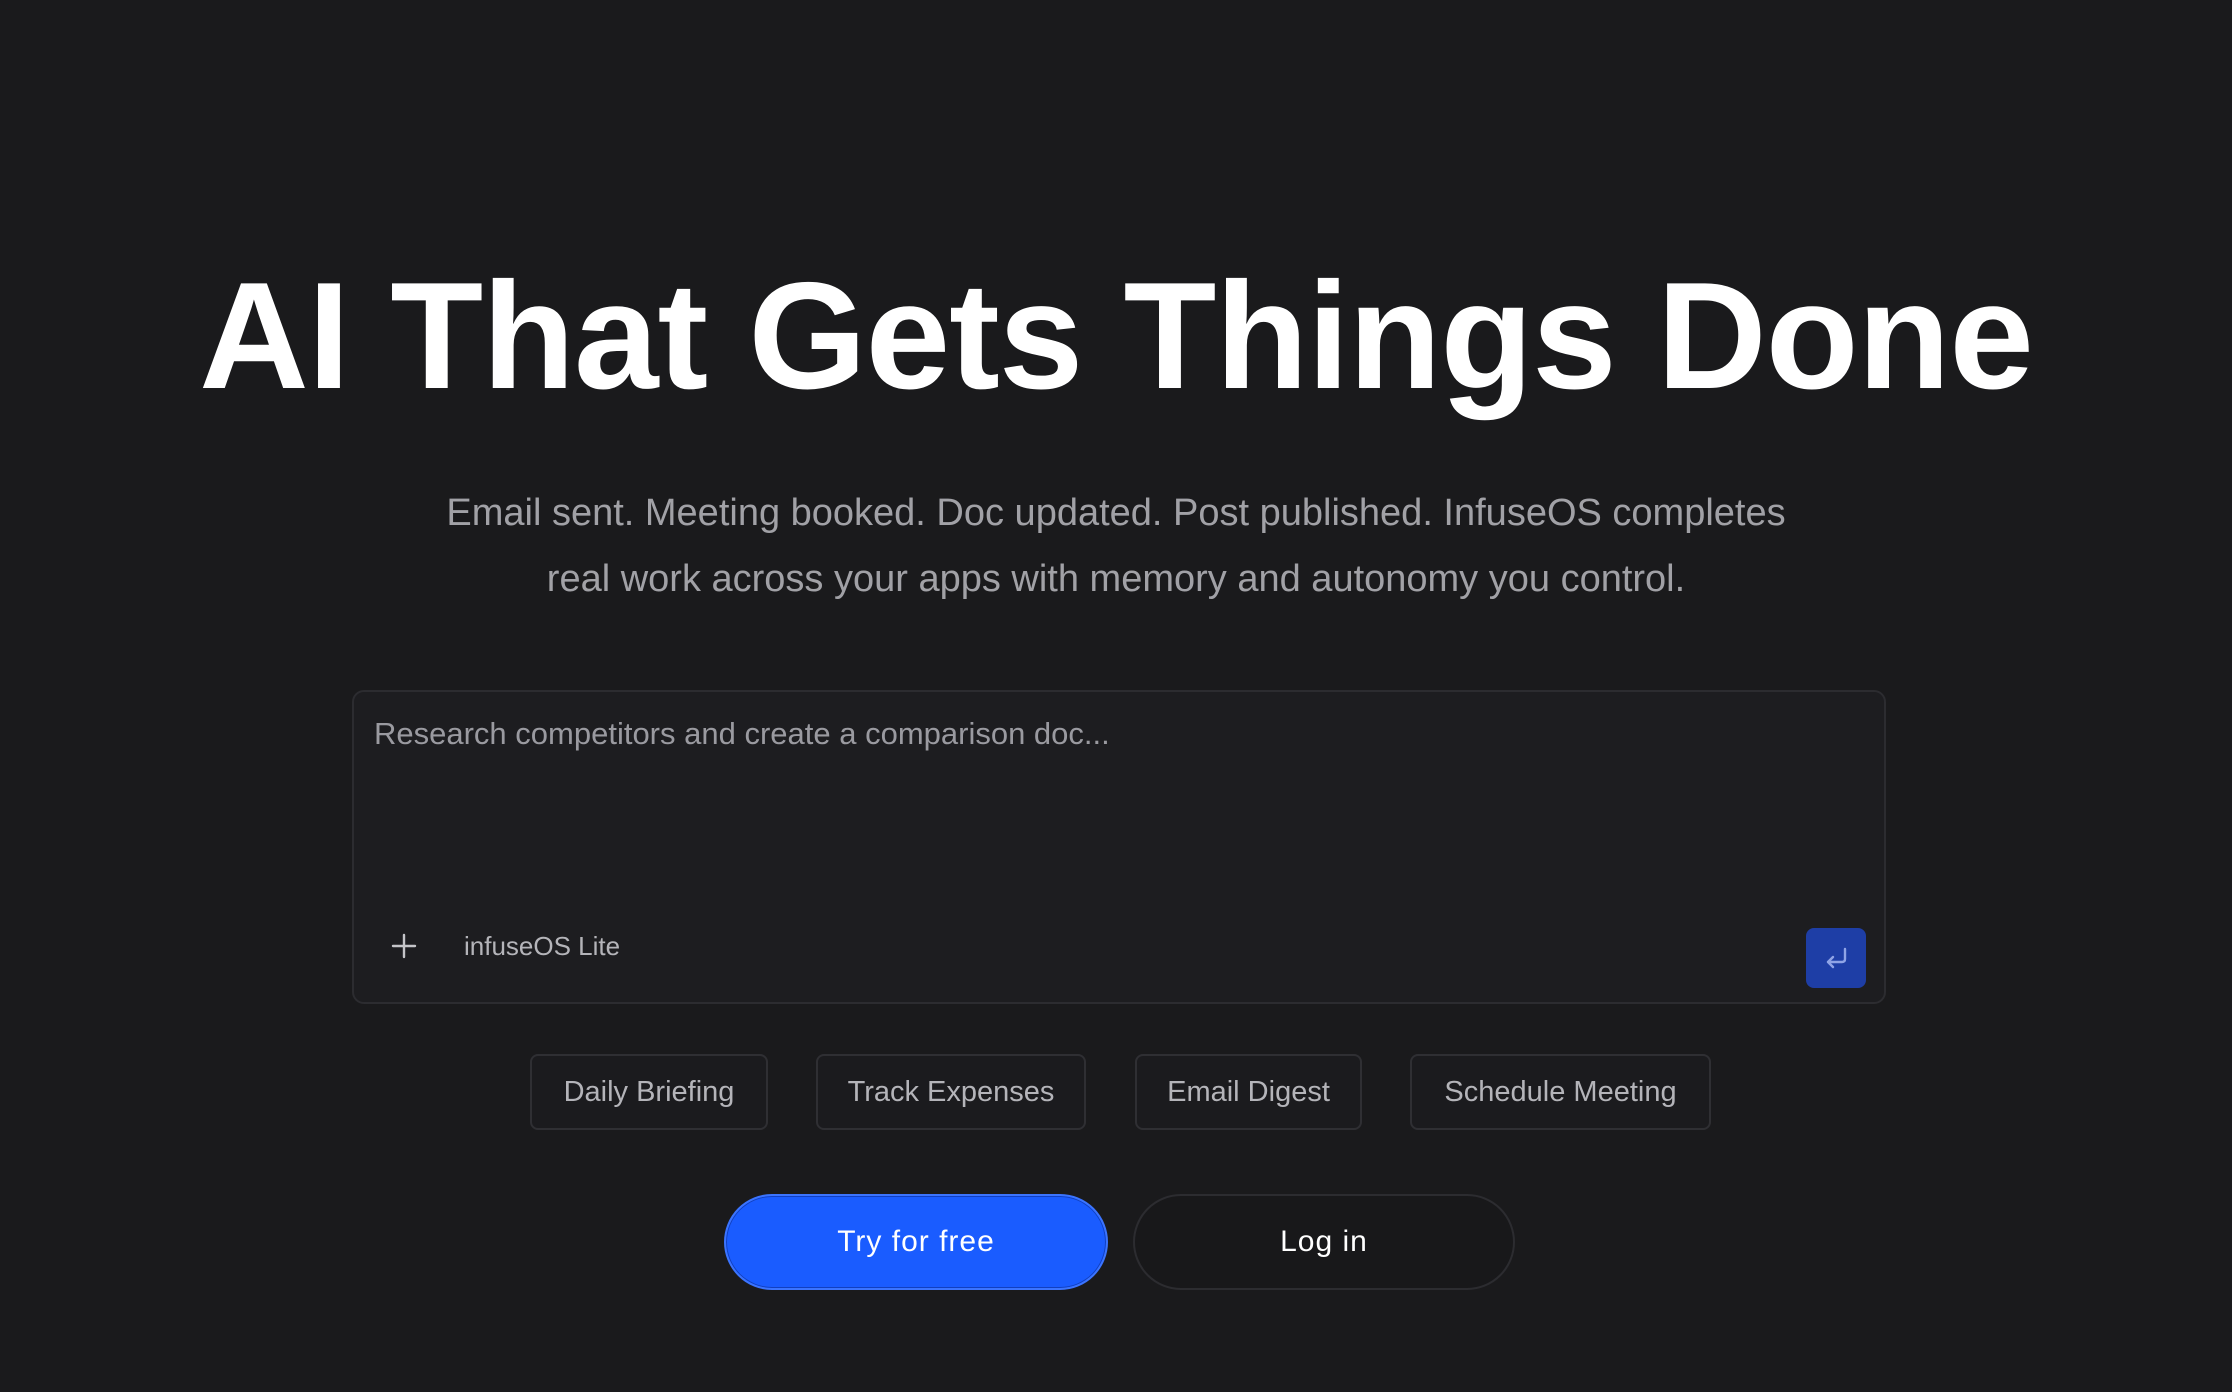 This screenshot has height=1392, width=2232. Describe the element at coordinates (916, 1242) in the screenshot. I see `try-for-free-button: Try for free` at that location.